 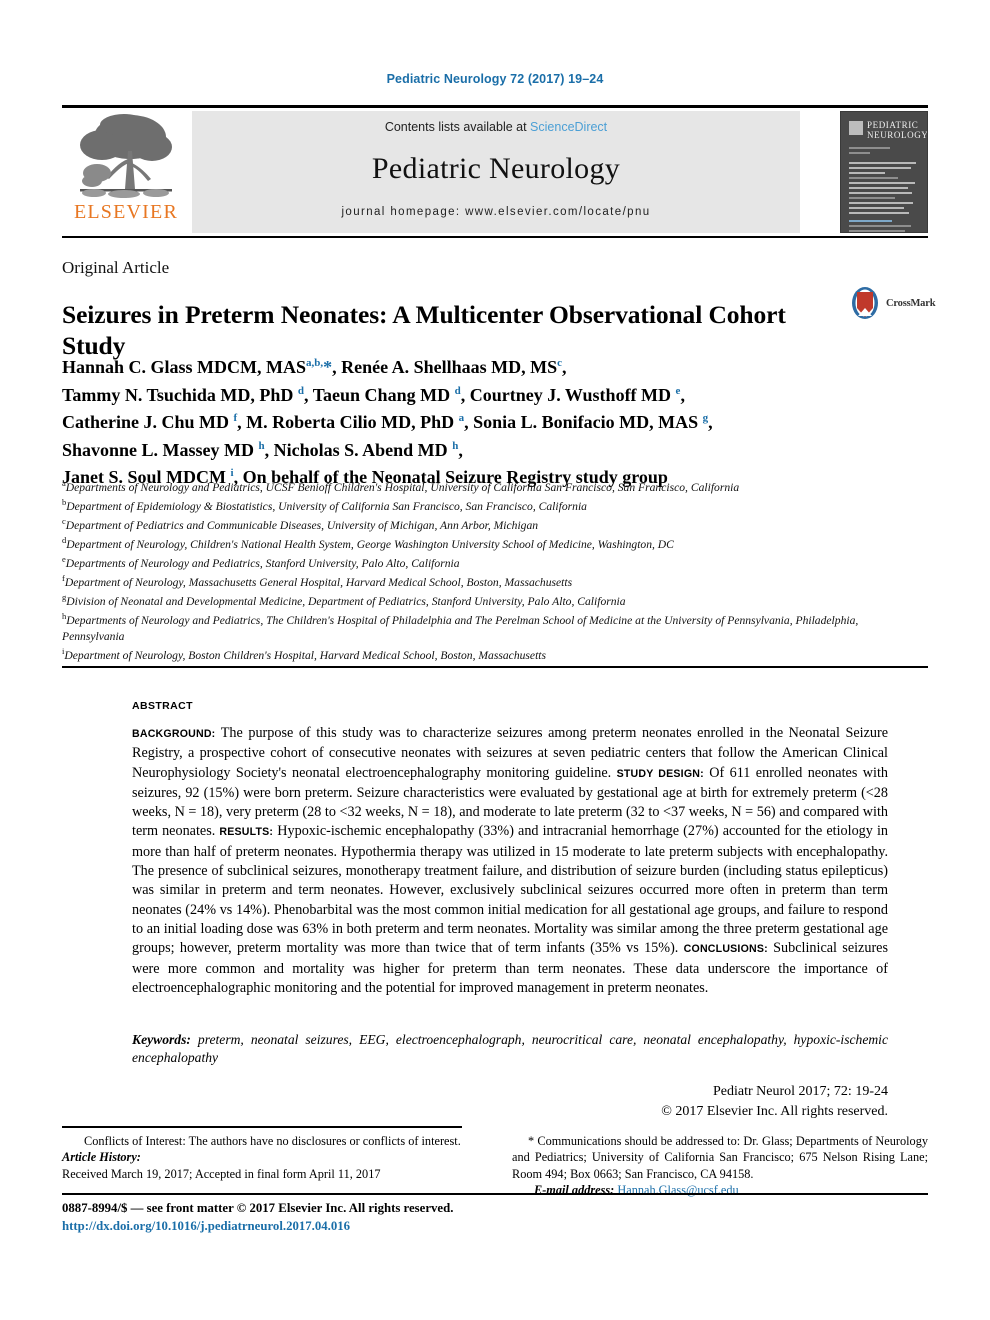 What do you see at coordinates (495, 106) in the screenshot?
I see `masthead-top-rule` at bounding box center [495, 106].